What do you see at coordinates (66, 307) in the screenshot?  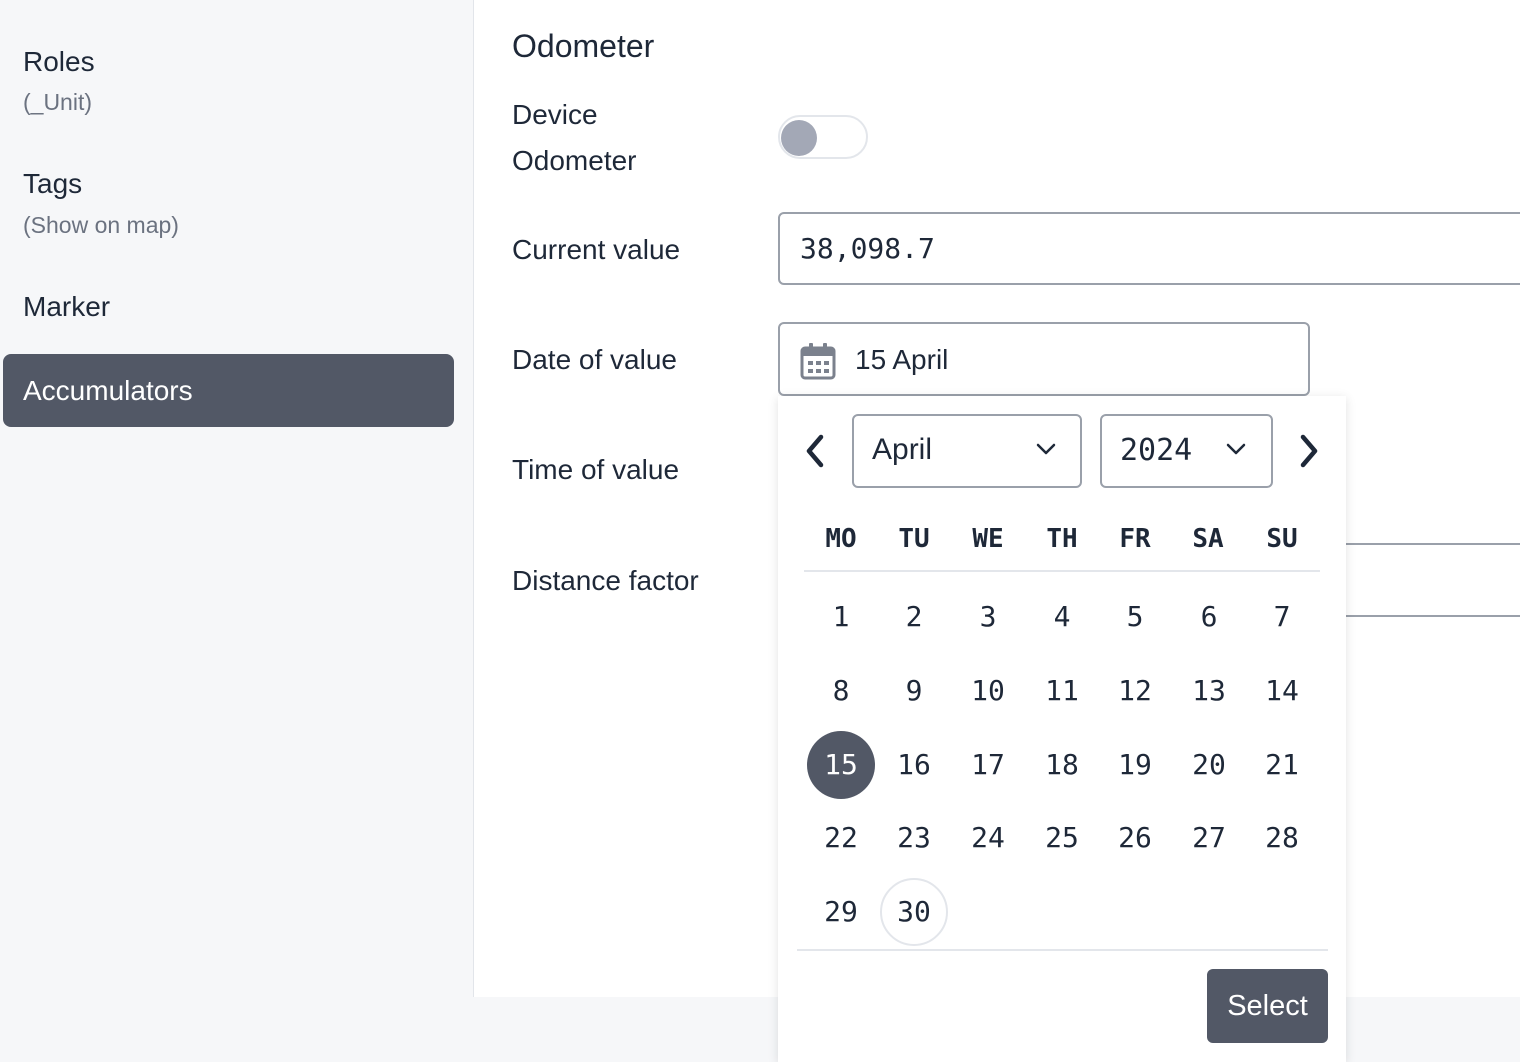 I see `sidebar-item-marker: Marker` at bounding box center [66, 307].